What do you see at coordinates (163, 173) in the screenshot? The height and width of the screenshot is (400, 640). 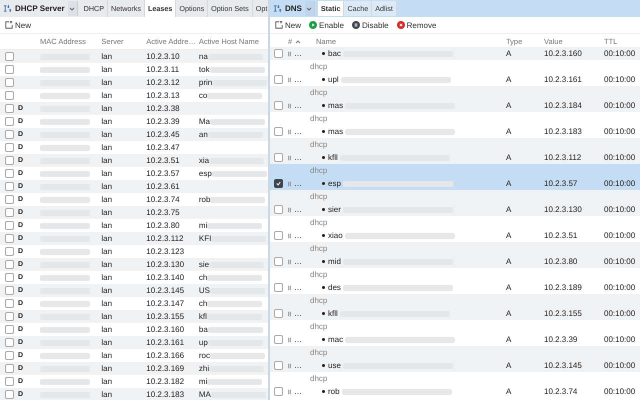 I see `table-cell: 10.2.3.57` at bounding box center [163, 173].